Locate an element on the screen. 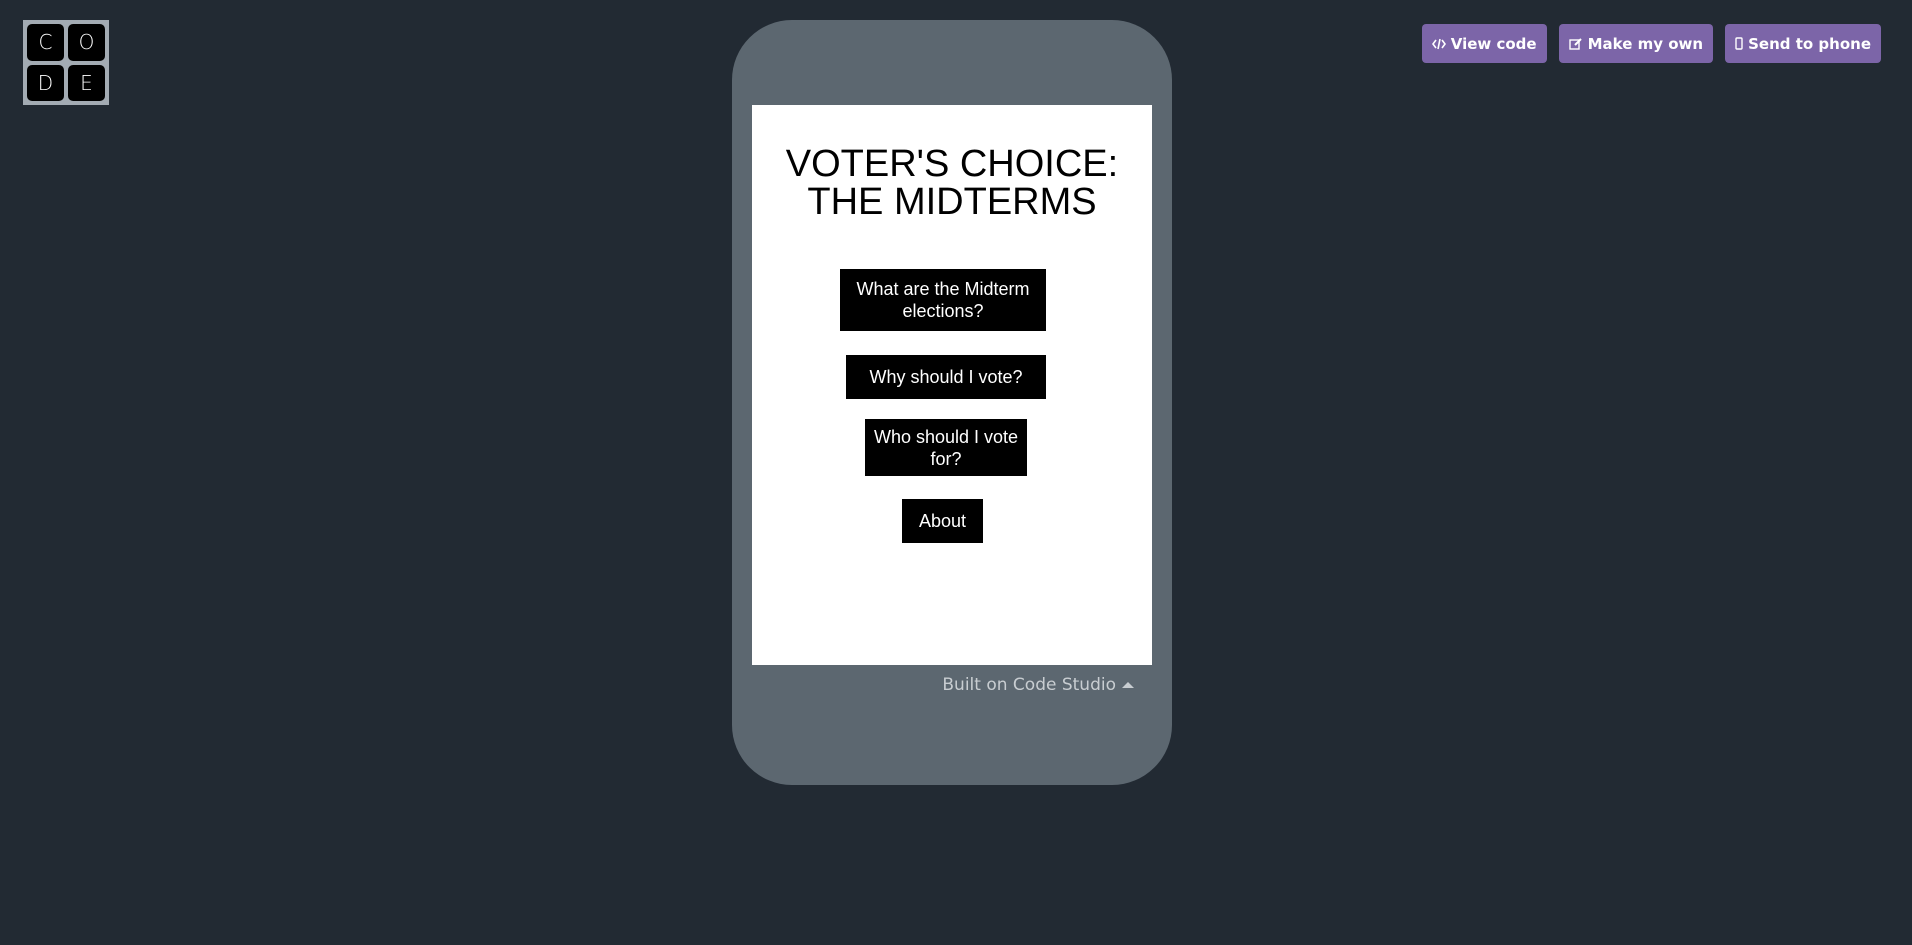 The height and width of the screenshot is (945, 1912). make-my-own-button: Make my own is located at coordinates (1636, 43).